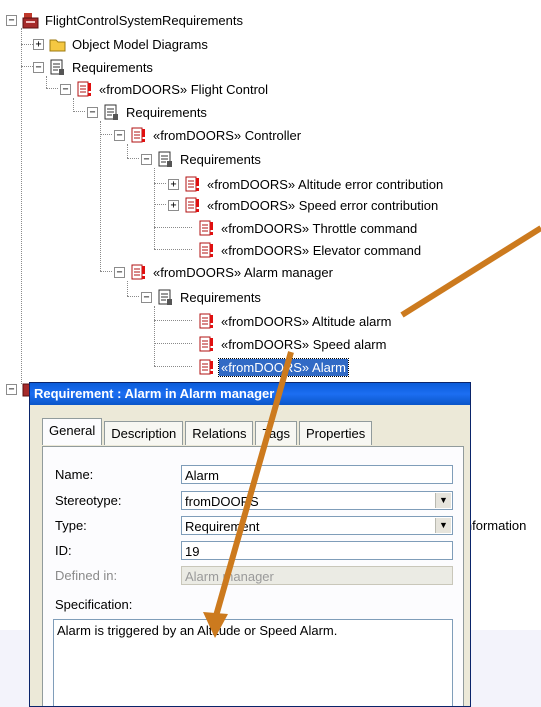 The width and height of the screenshot is (541, 707). Describe the element at coordinates (317, 550) in the screenshot. I see `id-field: 19` at that location.